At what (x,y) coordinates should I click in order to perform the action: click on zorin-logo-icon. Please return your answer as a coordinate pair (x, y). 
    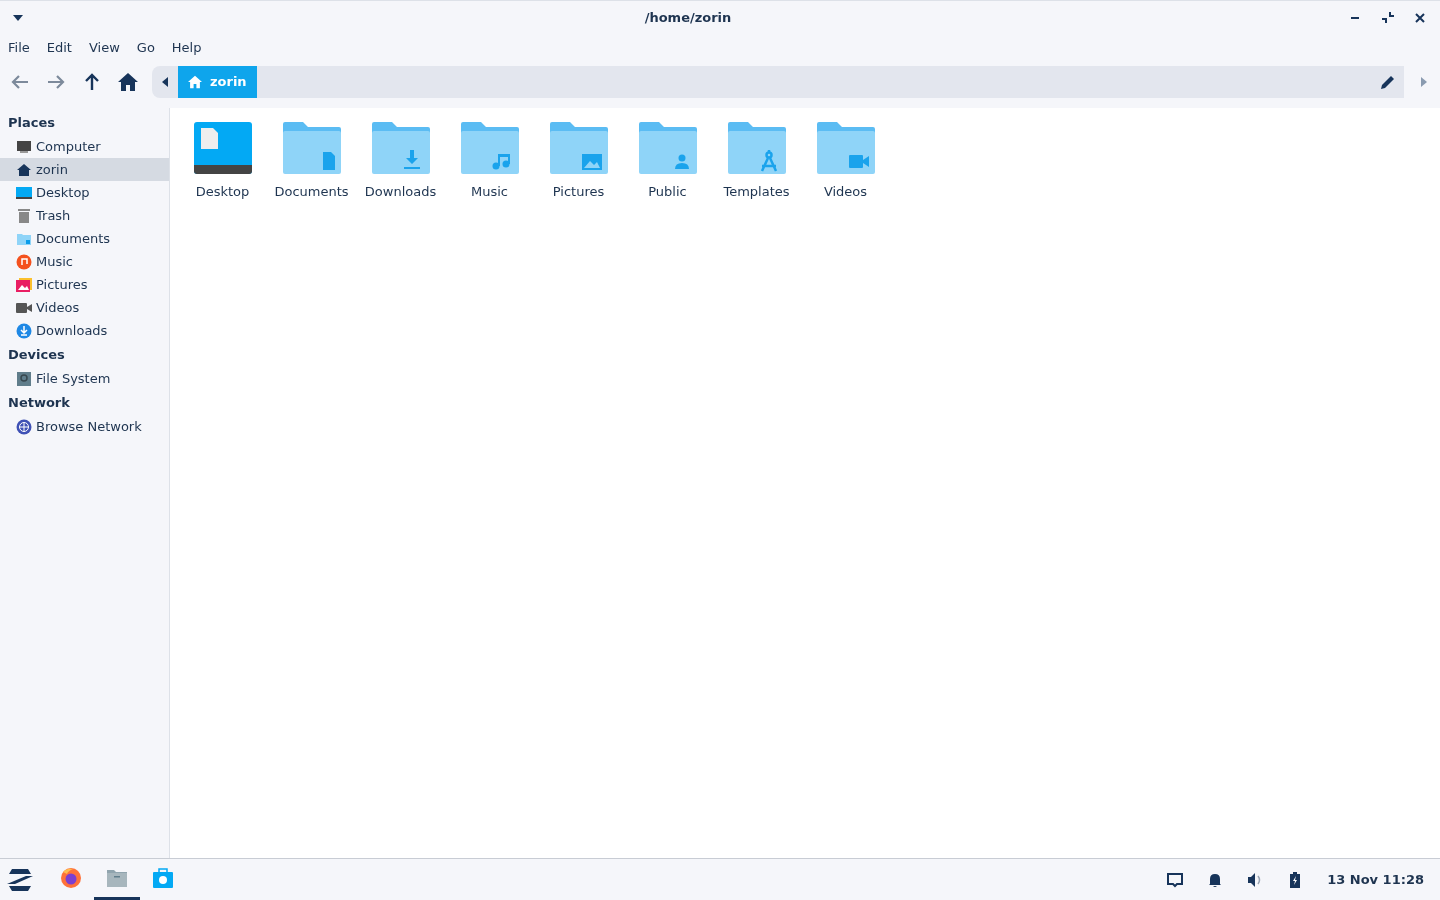
    Looking at the image, I should click on (20, 879).